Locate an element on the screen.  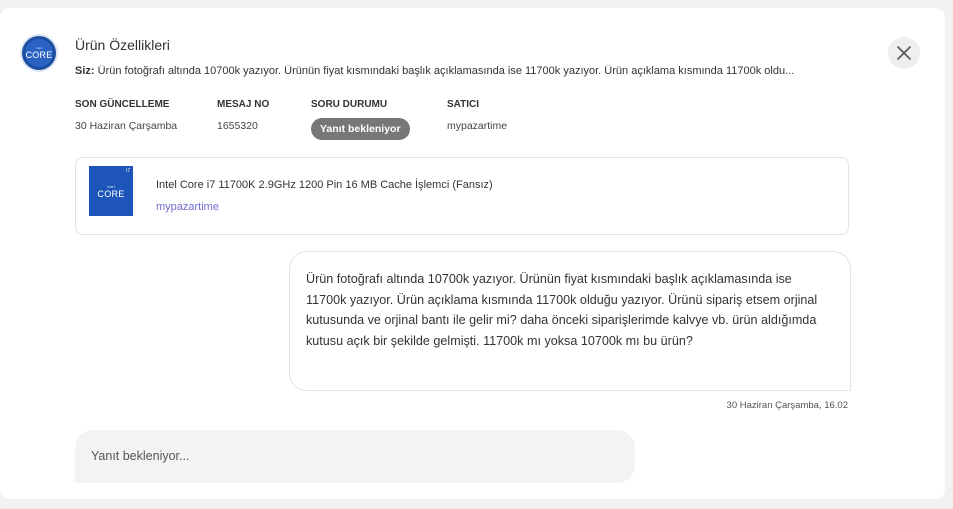
status-badge: Yanıt bekleniyor is located at coordinates (360, 129).